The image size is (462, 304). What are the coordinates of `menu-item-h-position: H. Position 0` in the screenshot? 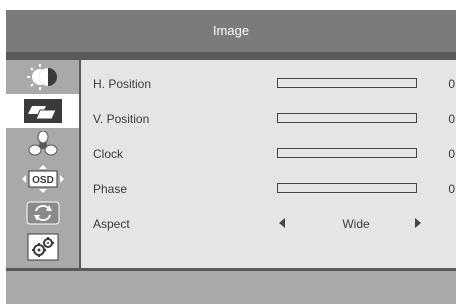 It's located at (268, 84).